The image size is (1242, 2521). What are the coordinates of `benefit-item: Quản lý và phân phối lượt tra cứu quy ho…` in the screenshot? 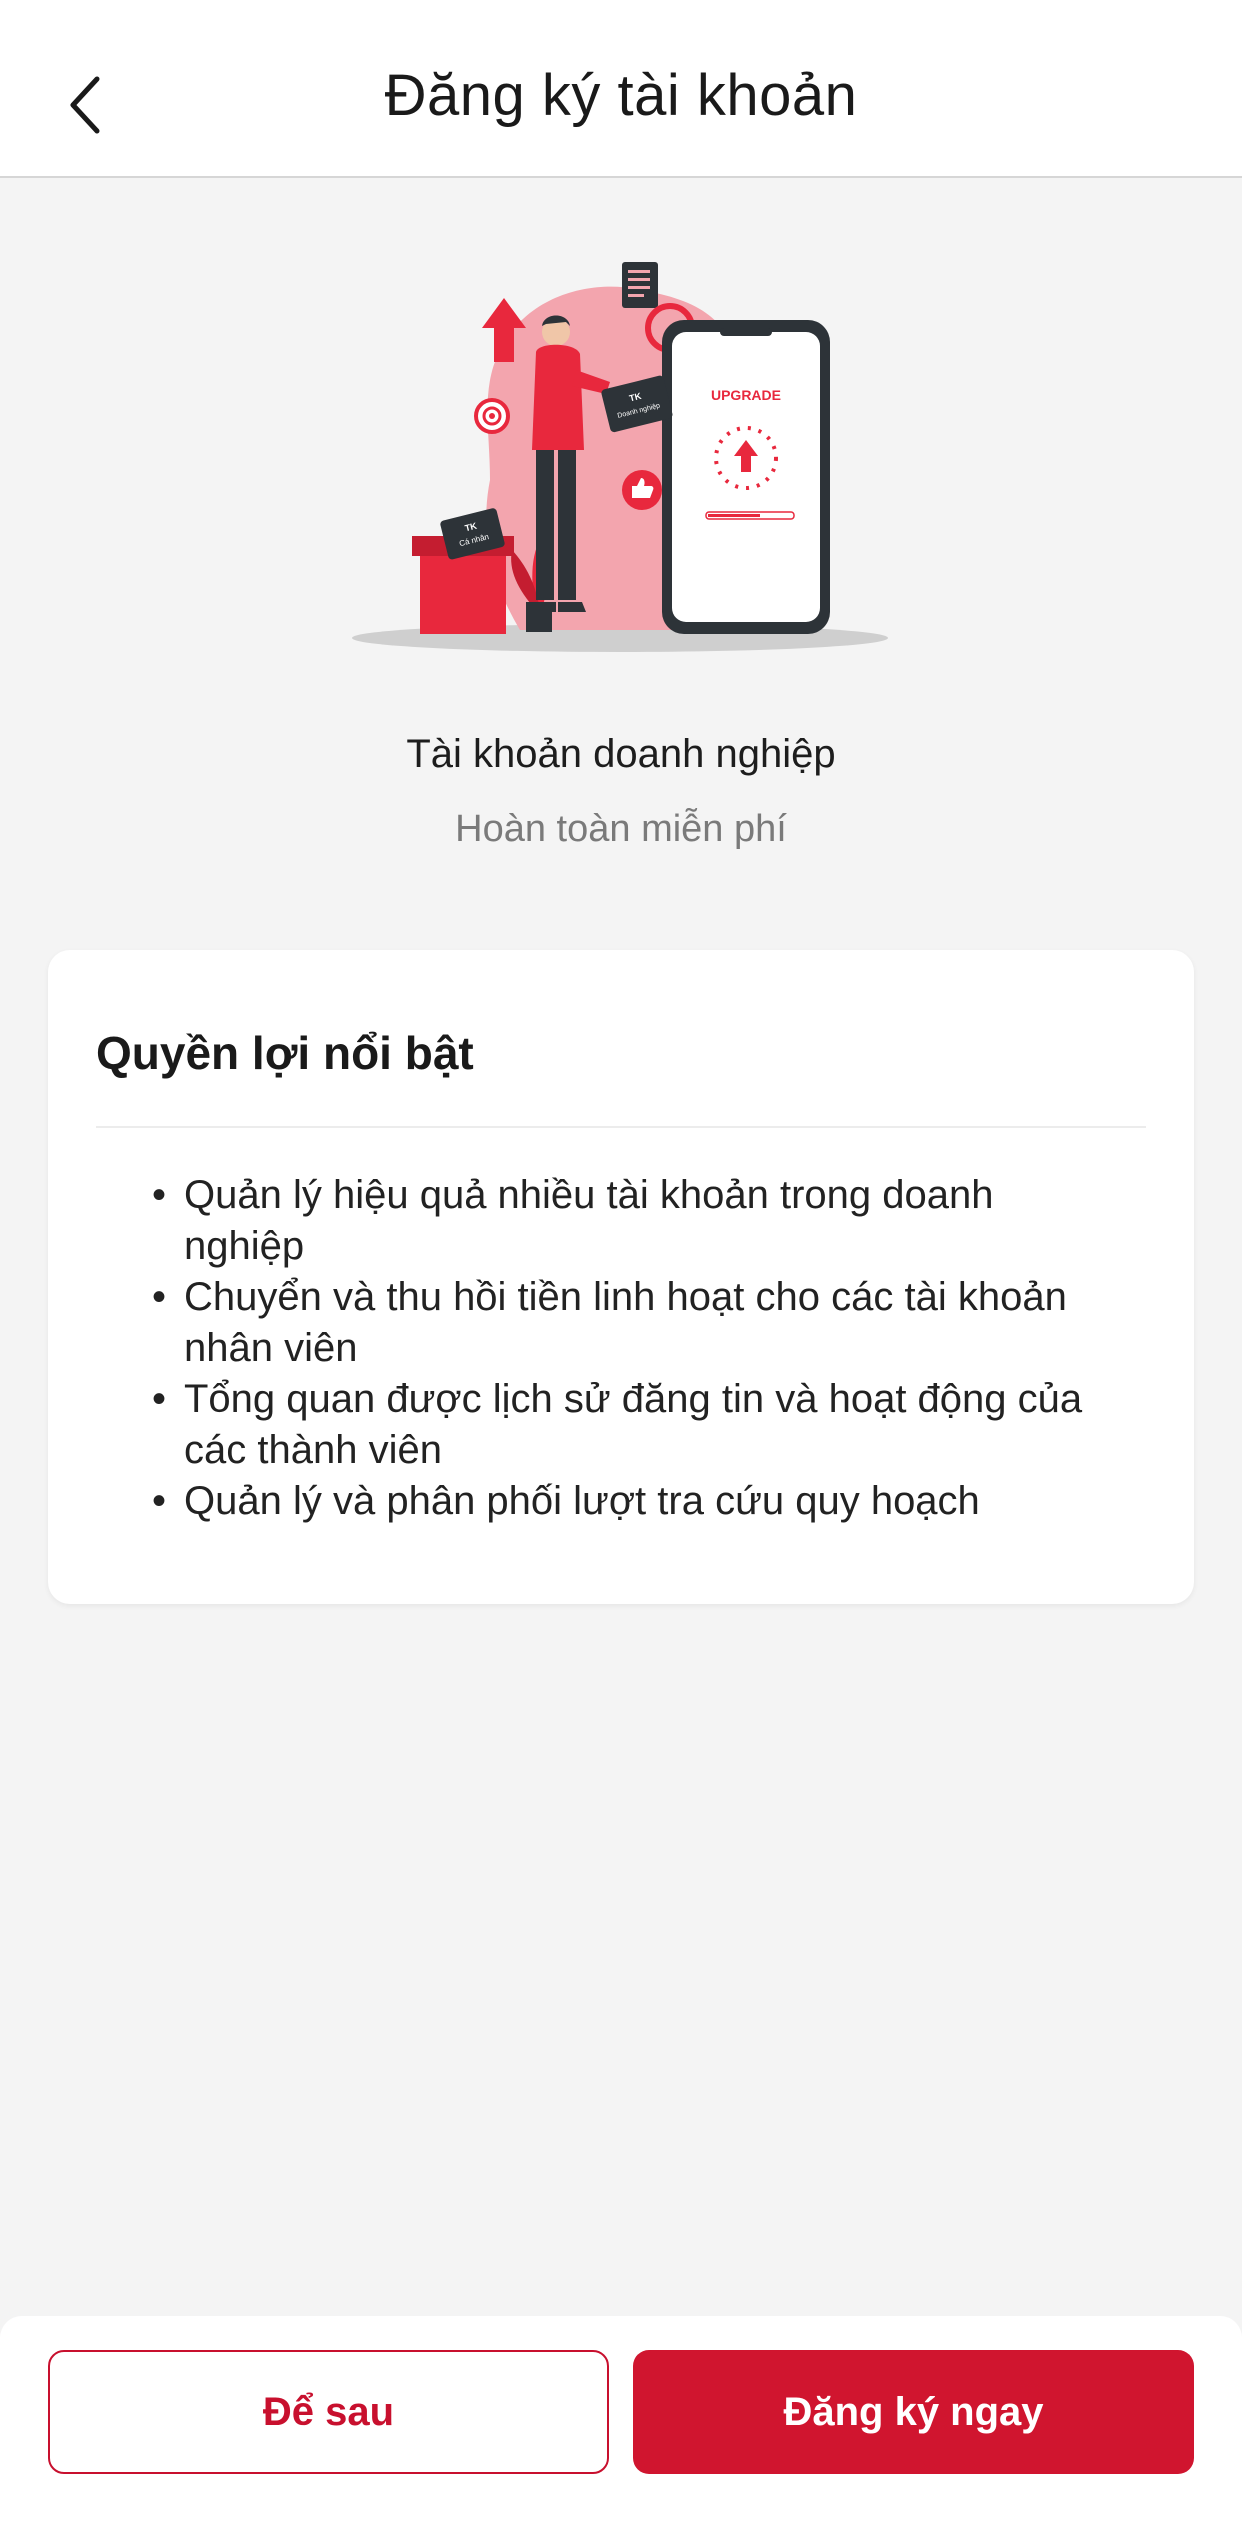 It's located at (633, 1501).